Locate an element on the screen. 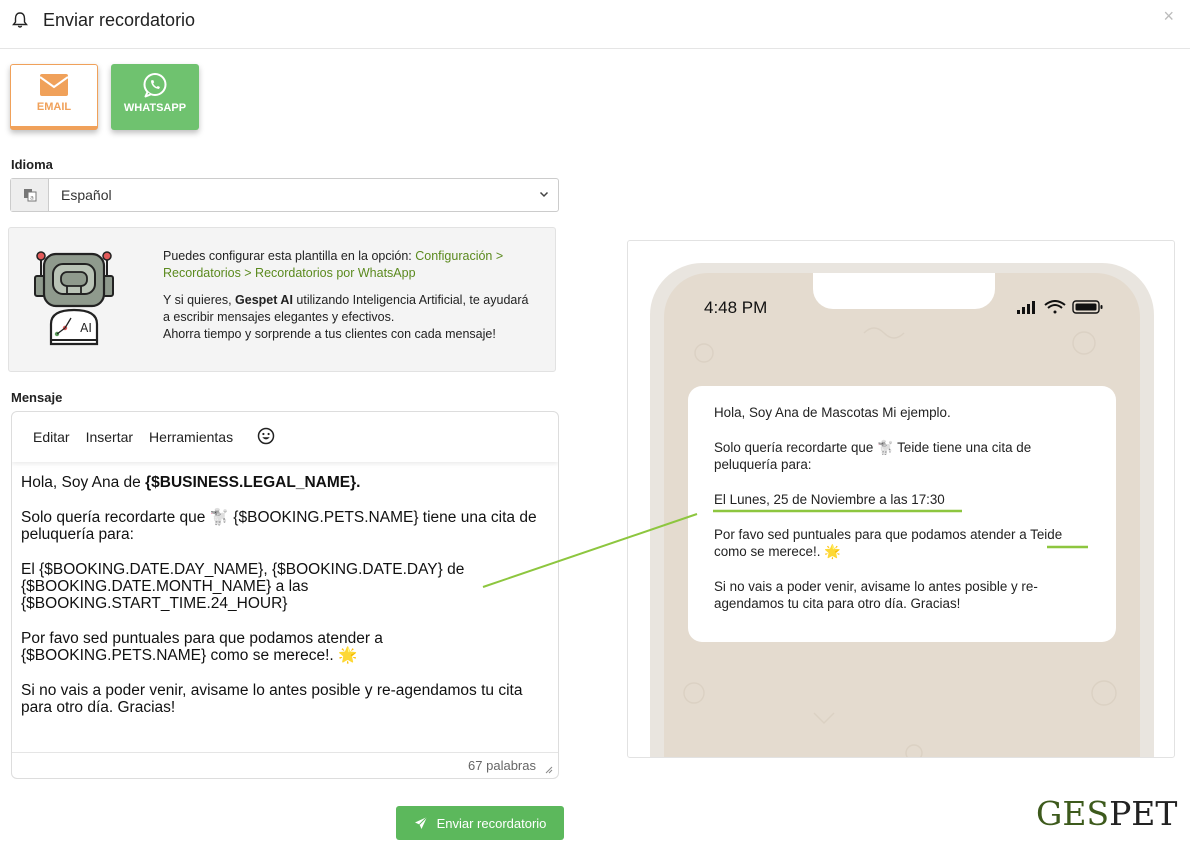  message-greeting: Hola, Soy Ana de {$BUSINESS.LEGAL_NAME}. is located at coordinates (286, 482).